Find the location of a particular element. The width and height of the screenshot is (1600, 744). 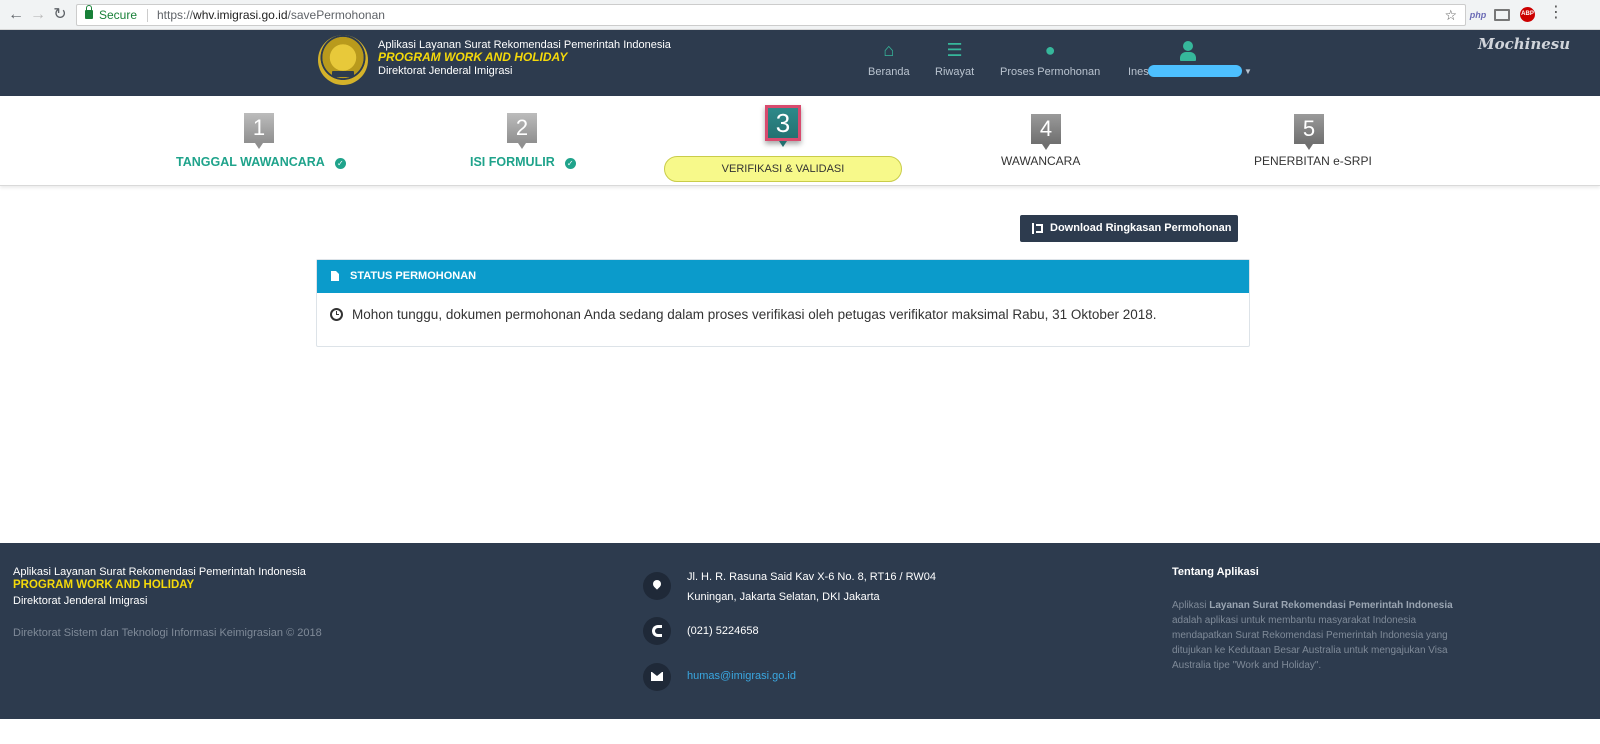

user-icon is located at coordinates (1188, 51).